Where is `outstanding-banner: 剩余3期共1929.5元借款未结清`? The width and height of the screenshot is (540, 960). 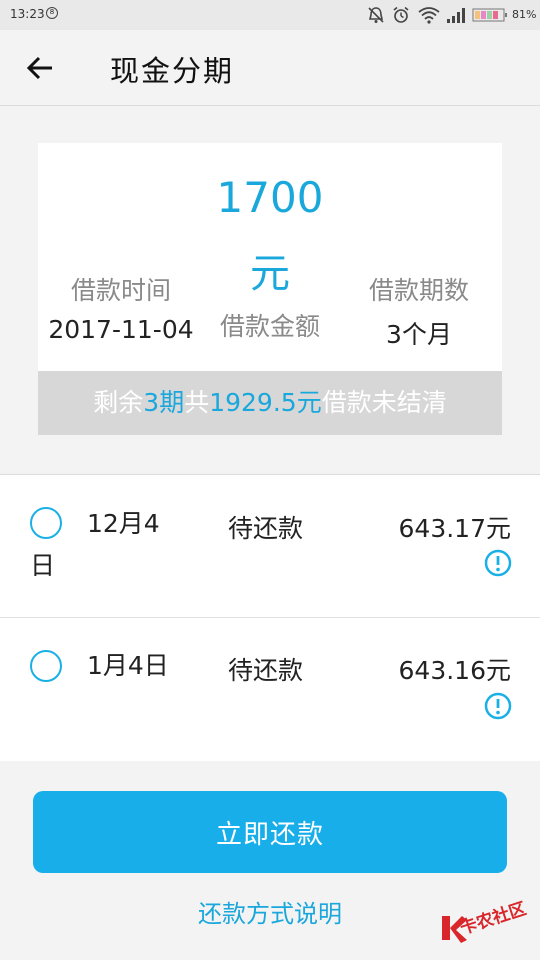
outstanding-banner: 剩余3期共1929.5元借款未结清 is located at coordinates (270, 403).